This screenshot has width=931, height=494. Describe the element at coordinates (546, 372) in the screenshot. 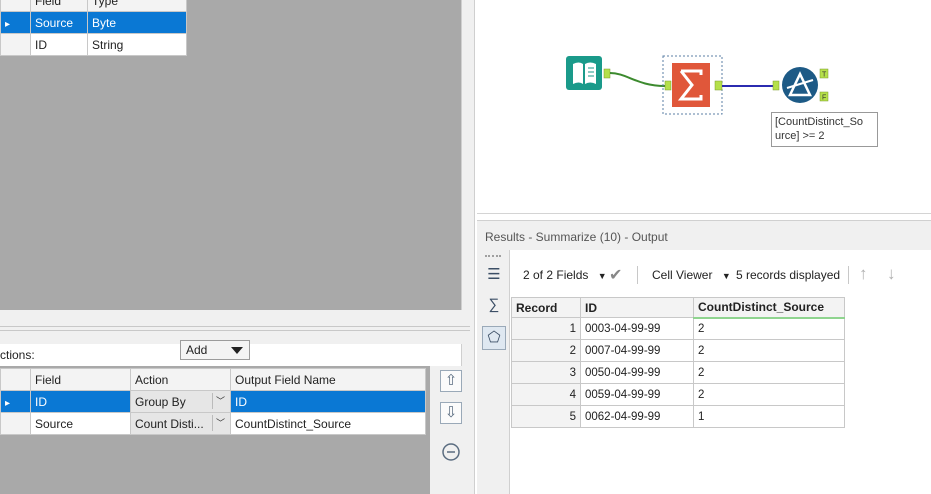

I see `record-cell: 3` at that location.